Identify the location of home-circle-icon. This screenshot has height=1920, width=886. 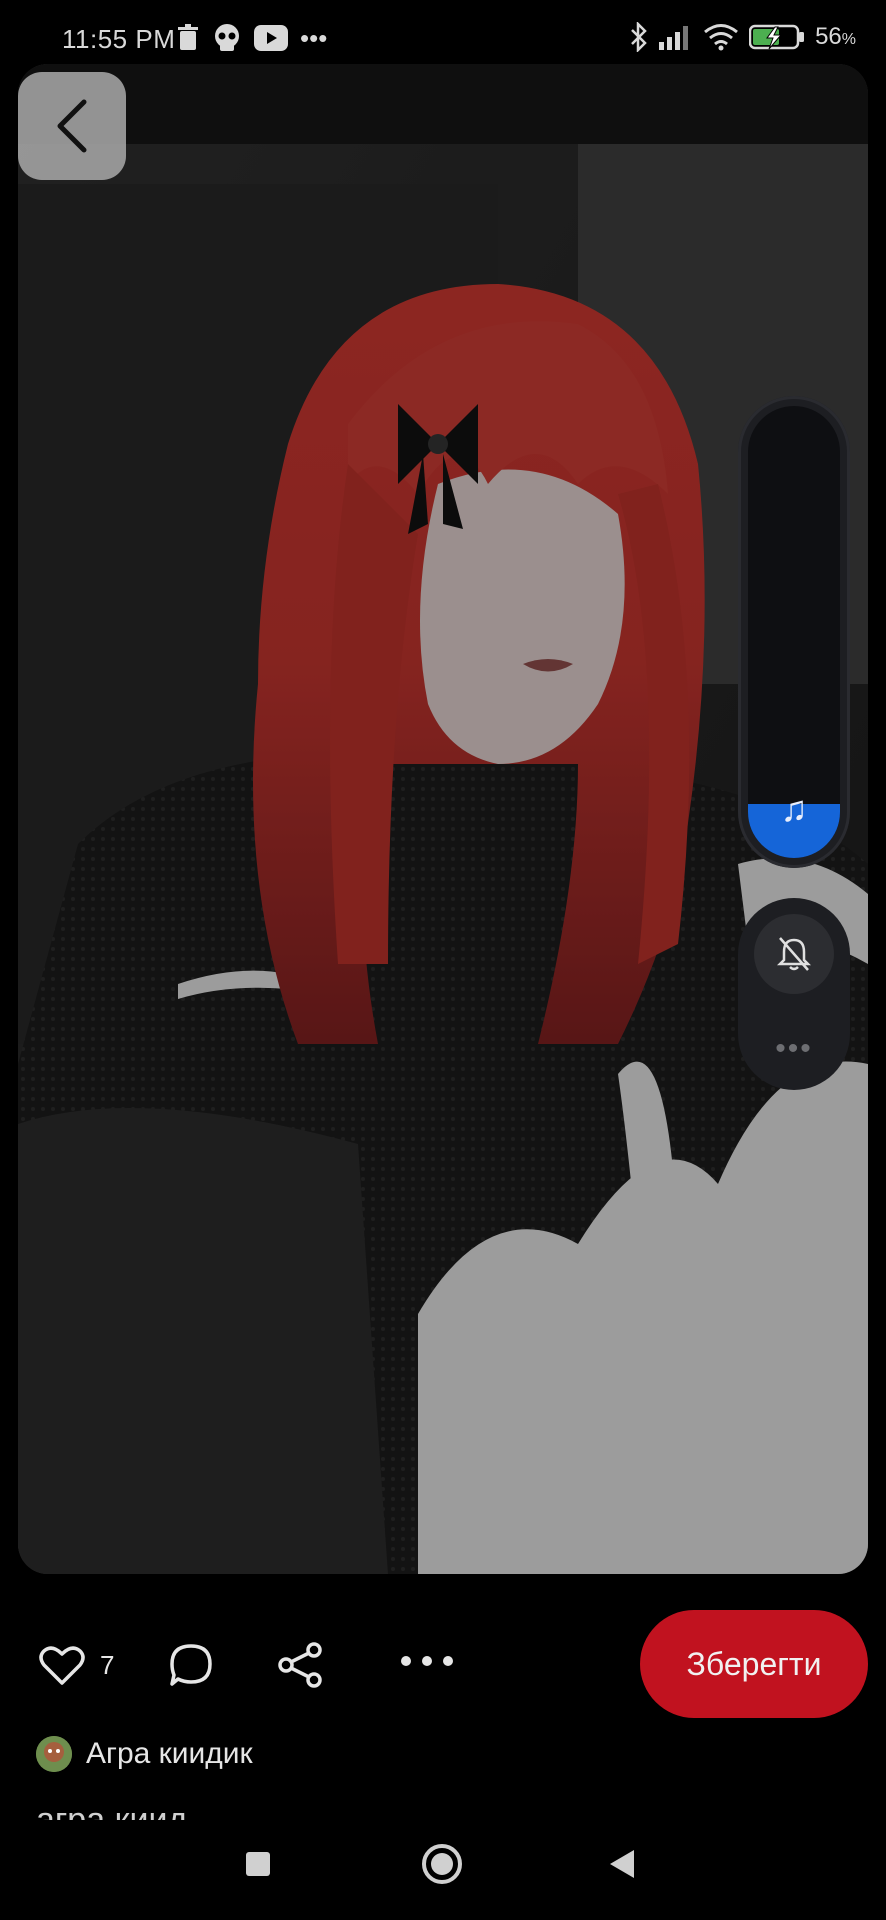
(442, 1864).